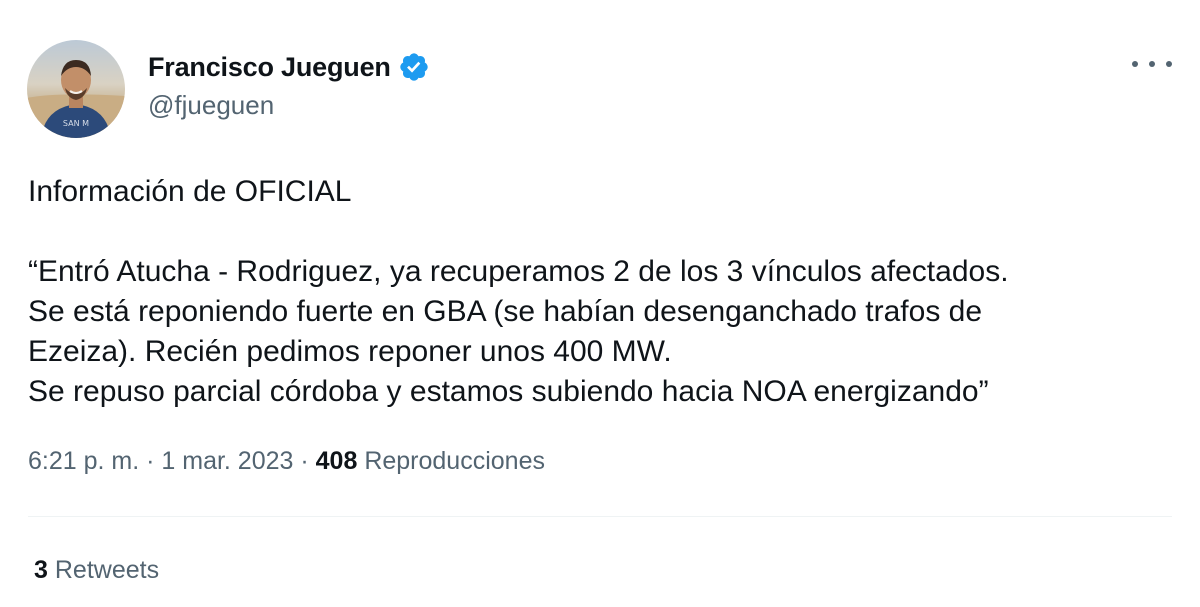  Describe the element at coordinates (414, 67) in the screenshot. I see `verified-badge-icon` at that location.